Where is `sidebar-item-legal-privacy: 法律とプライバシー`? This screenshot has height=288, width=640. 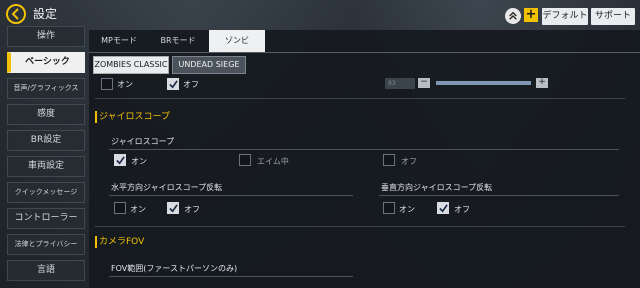
sidebar-item-legal-privacy: 法律とプライバシー is located at coordinates (46, 244).